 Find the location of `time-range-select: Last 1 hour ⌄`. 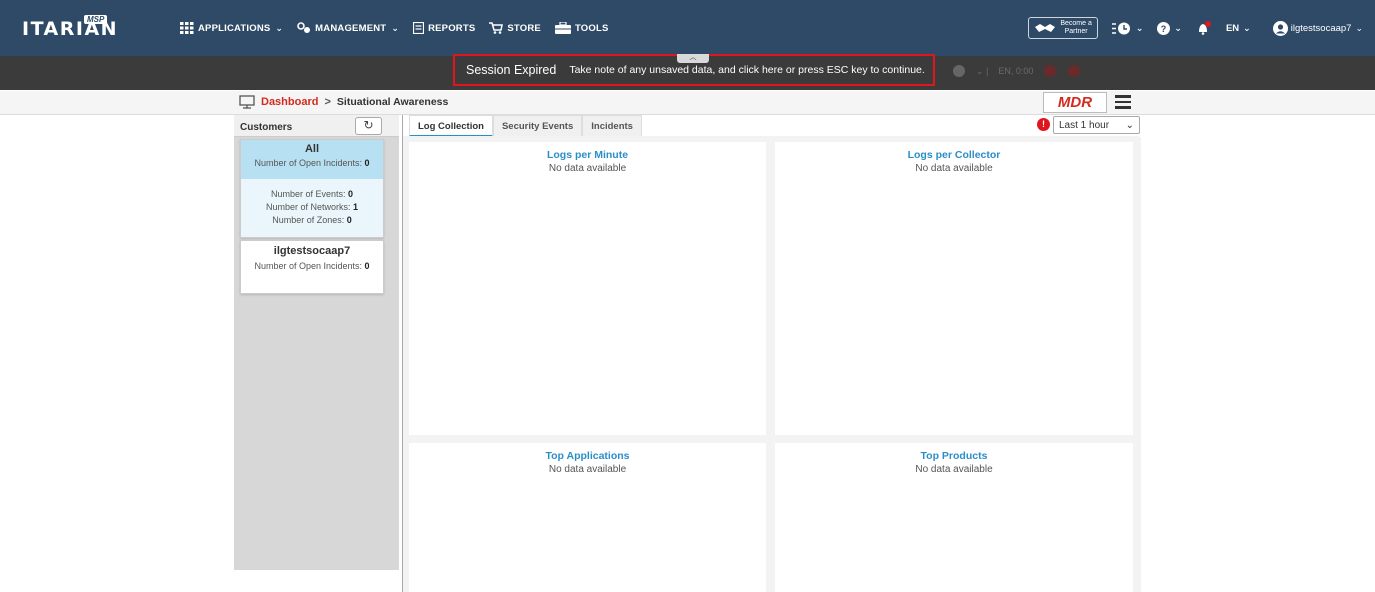

time-range-select: Last 1 hour ⌄ is located at coordinates (1096, 125).